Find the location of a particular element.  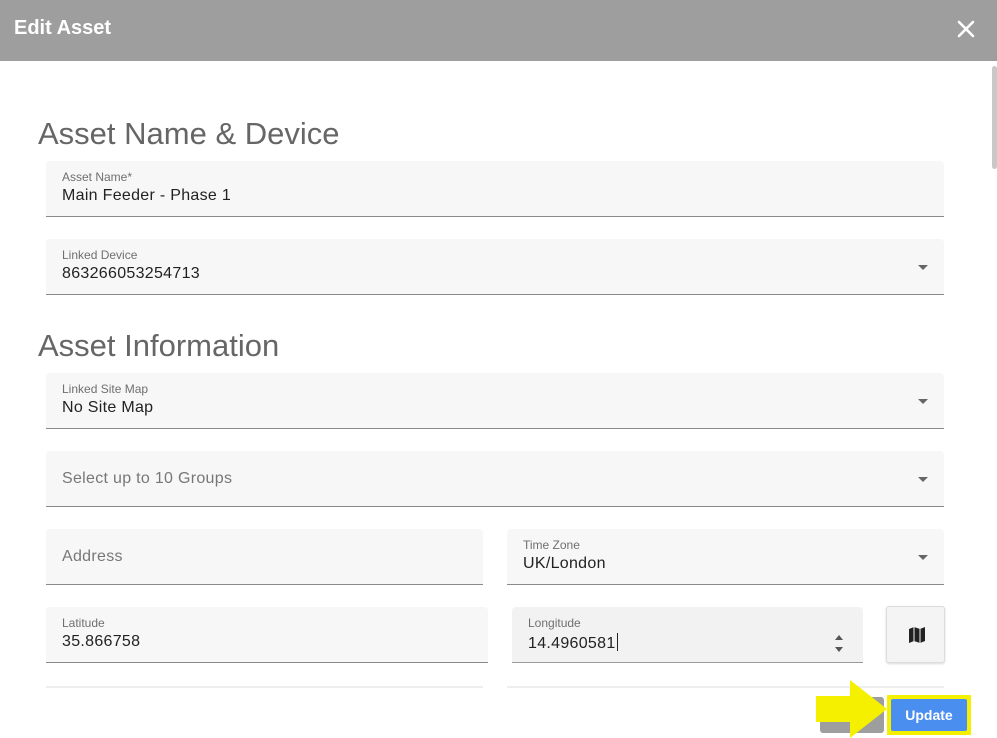

address-field: Address is located at coordinates (264, 557).